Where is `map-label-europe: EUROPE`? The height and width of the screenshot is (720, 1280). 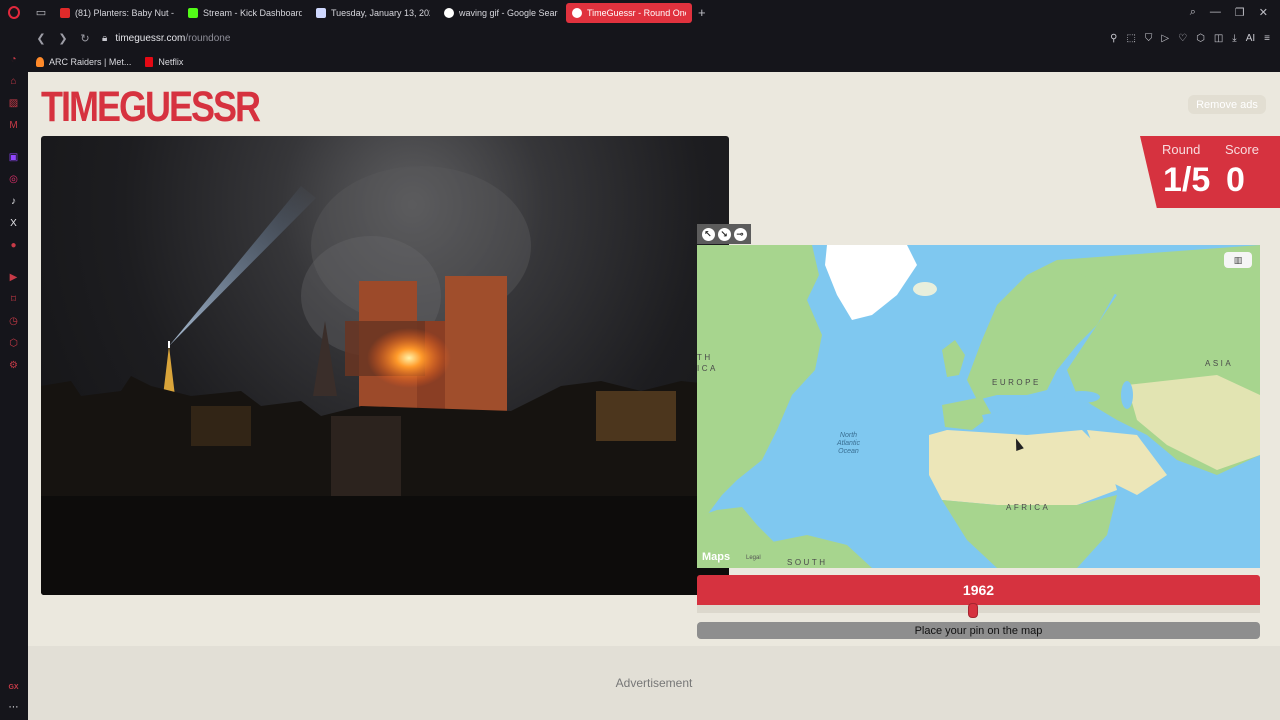 map-label-europe: EUROPE is located at coordinates (1016, 382).